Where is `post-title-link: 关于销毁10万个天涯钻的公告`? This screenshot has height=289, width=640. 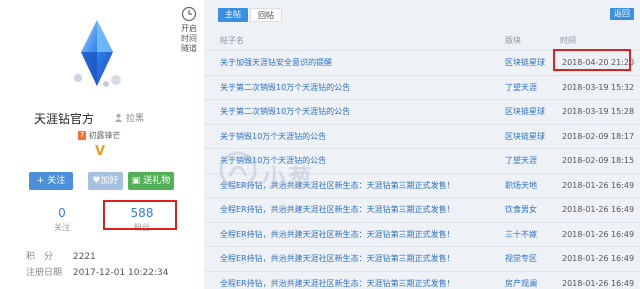
post-title-link: 关于销毁10万个天涯钻的公告 is located at coordinates (273, 136).